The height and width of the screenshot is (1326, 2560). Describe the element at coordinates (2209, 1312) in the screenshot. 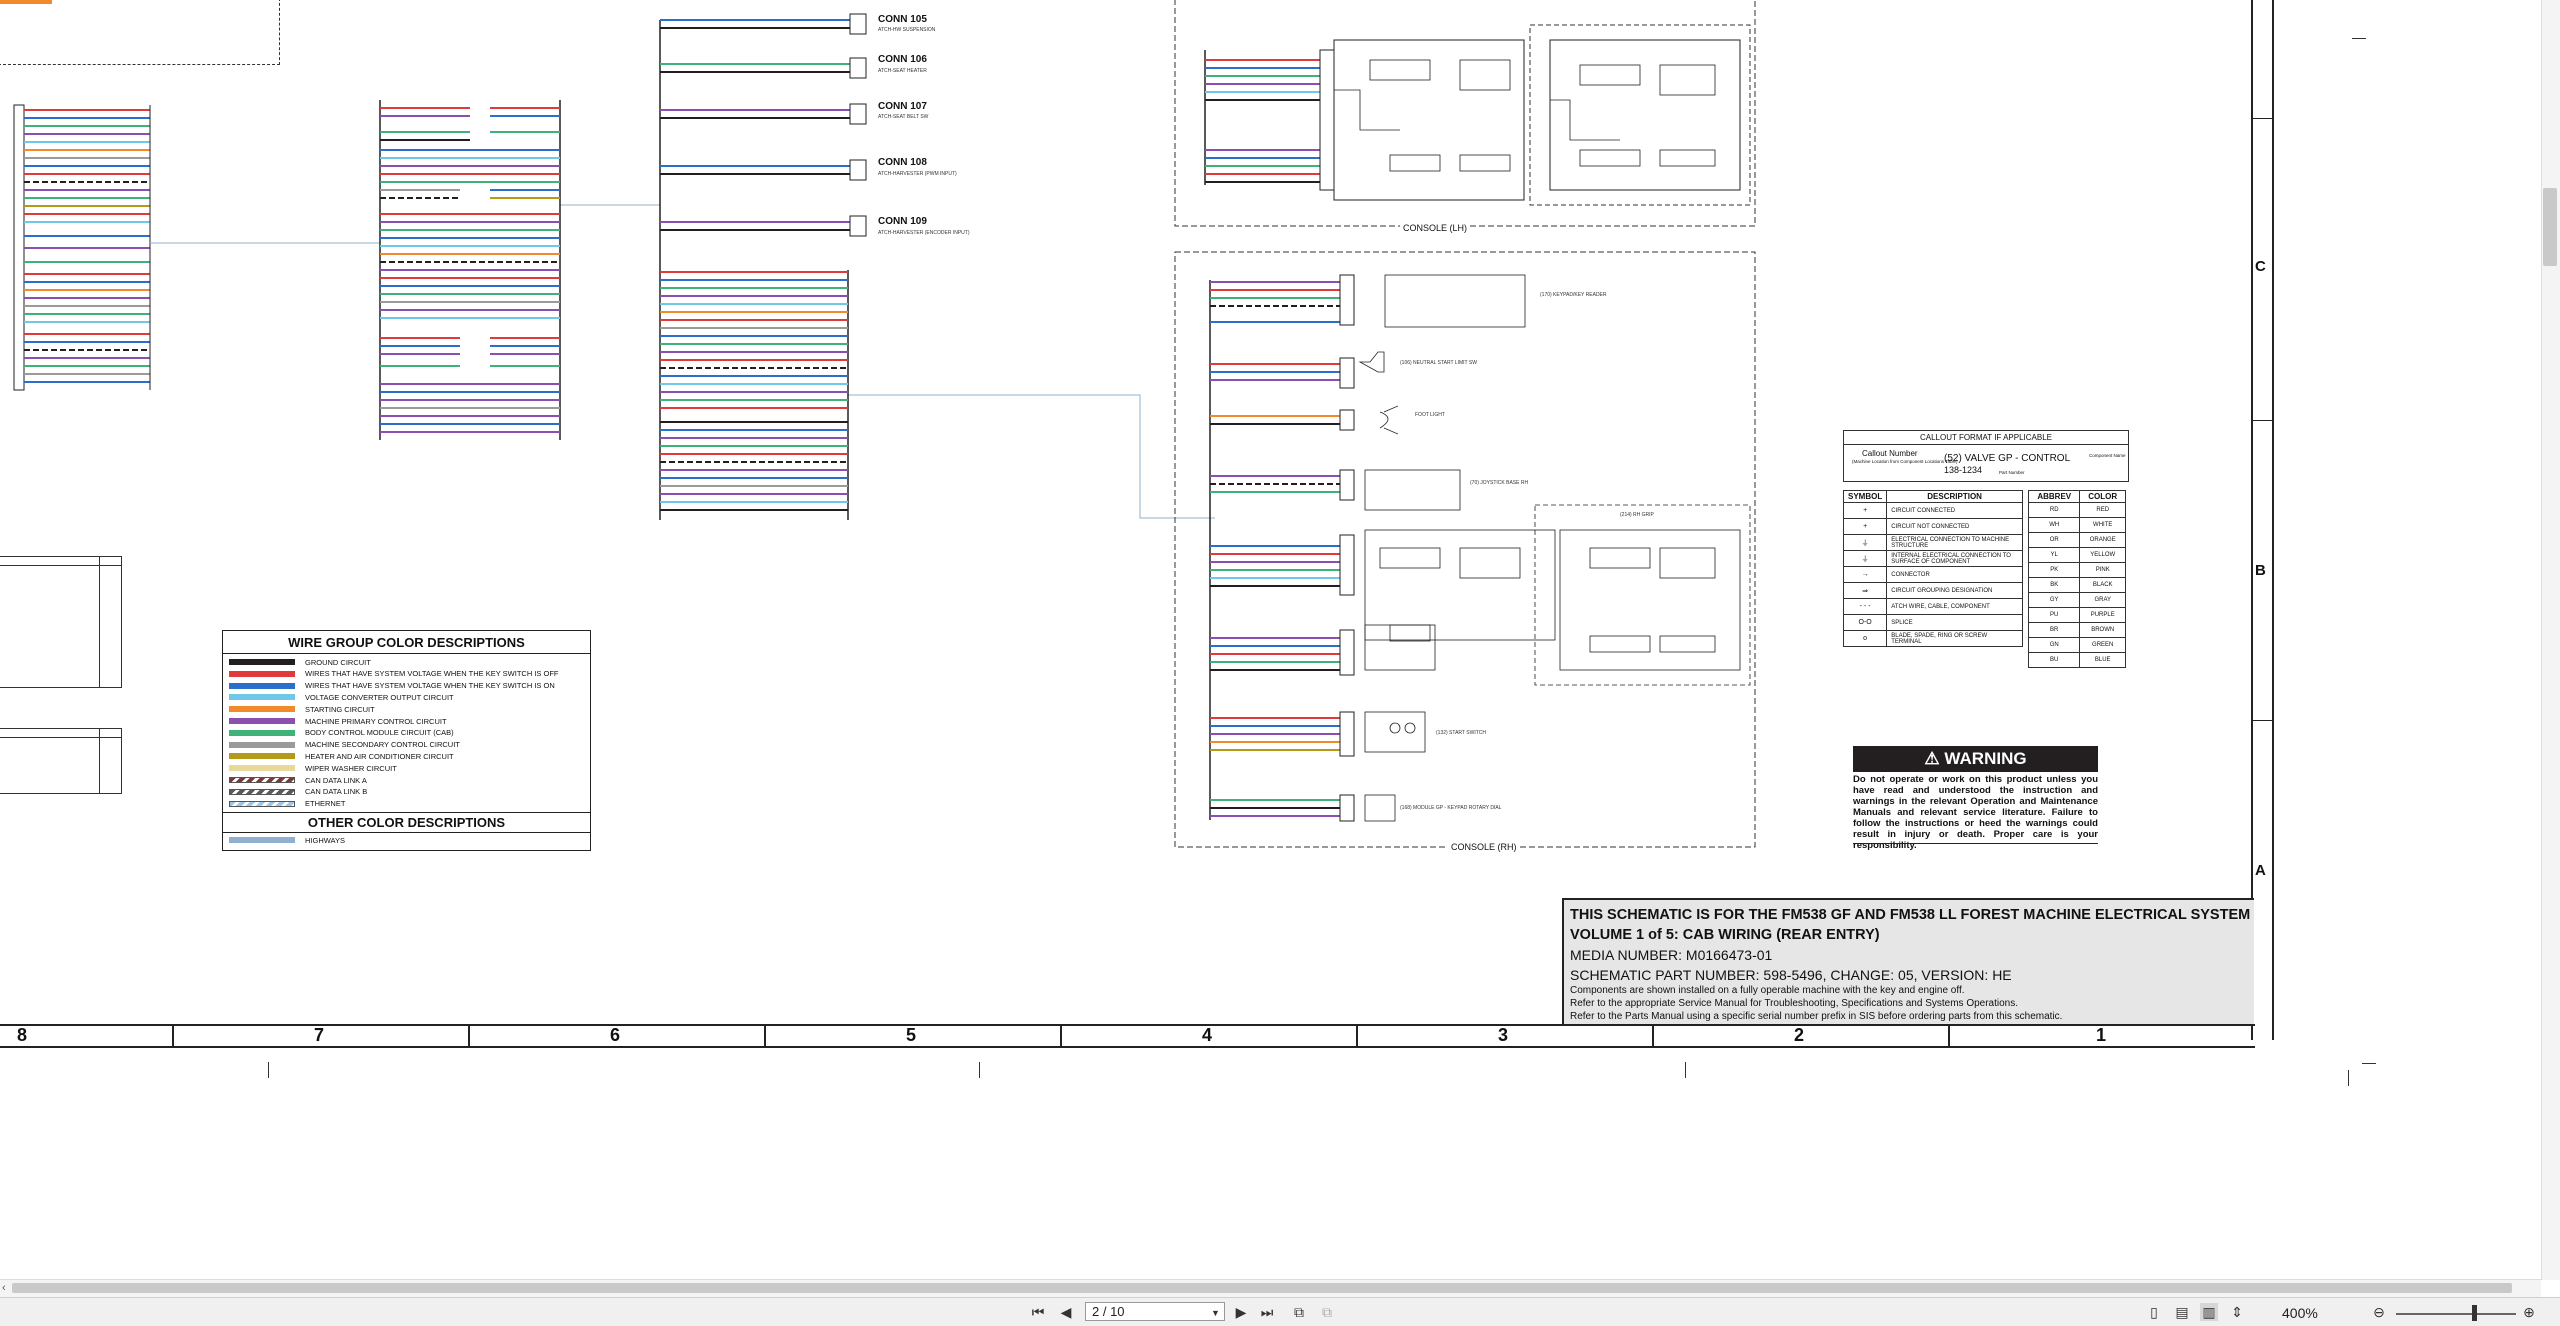

I see `two-page-view-icon: ▥` at that location.